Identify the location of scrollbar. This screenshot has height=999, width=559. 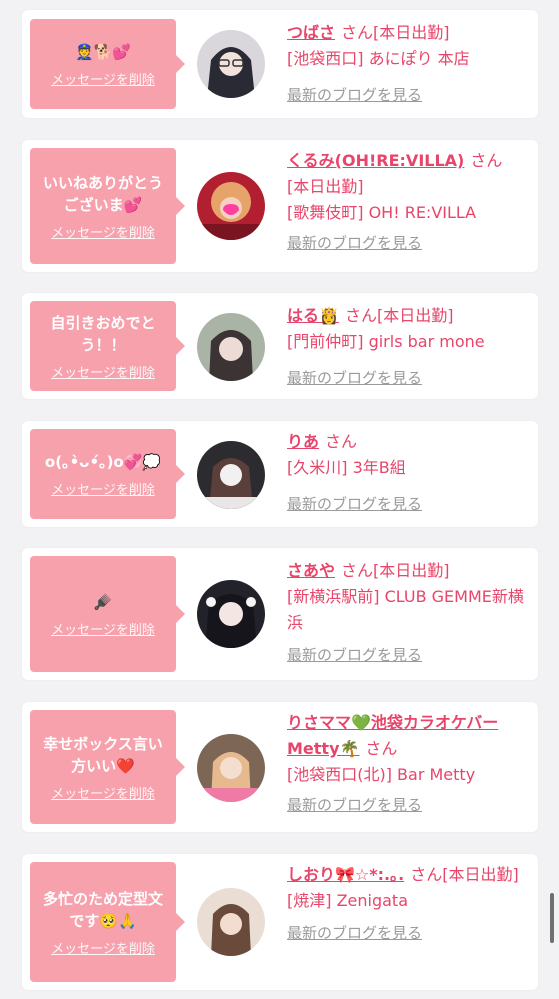
(552, 918).